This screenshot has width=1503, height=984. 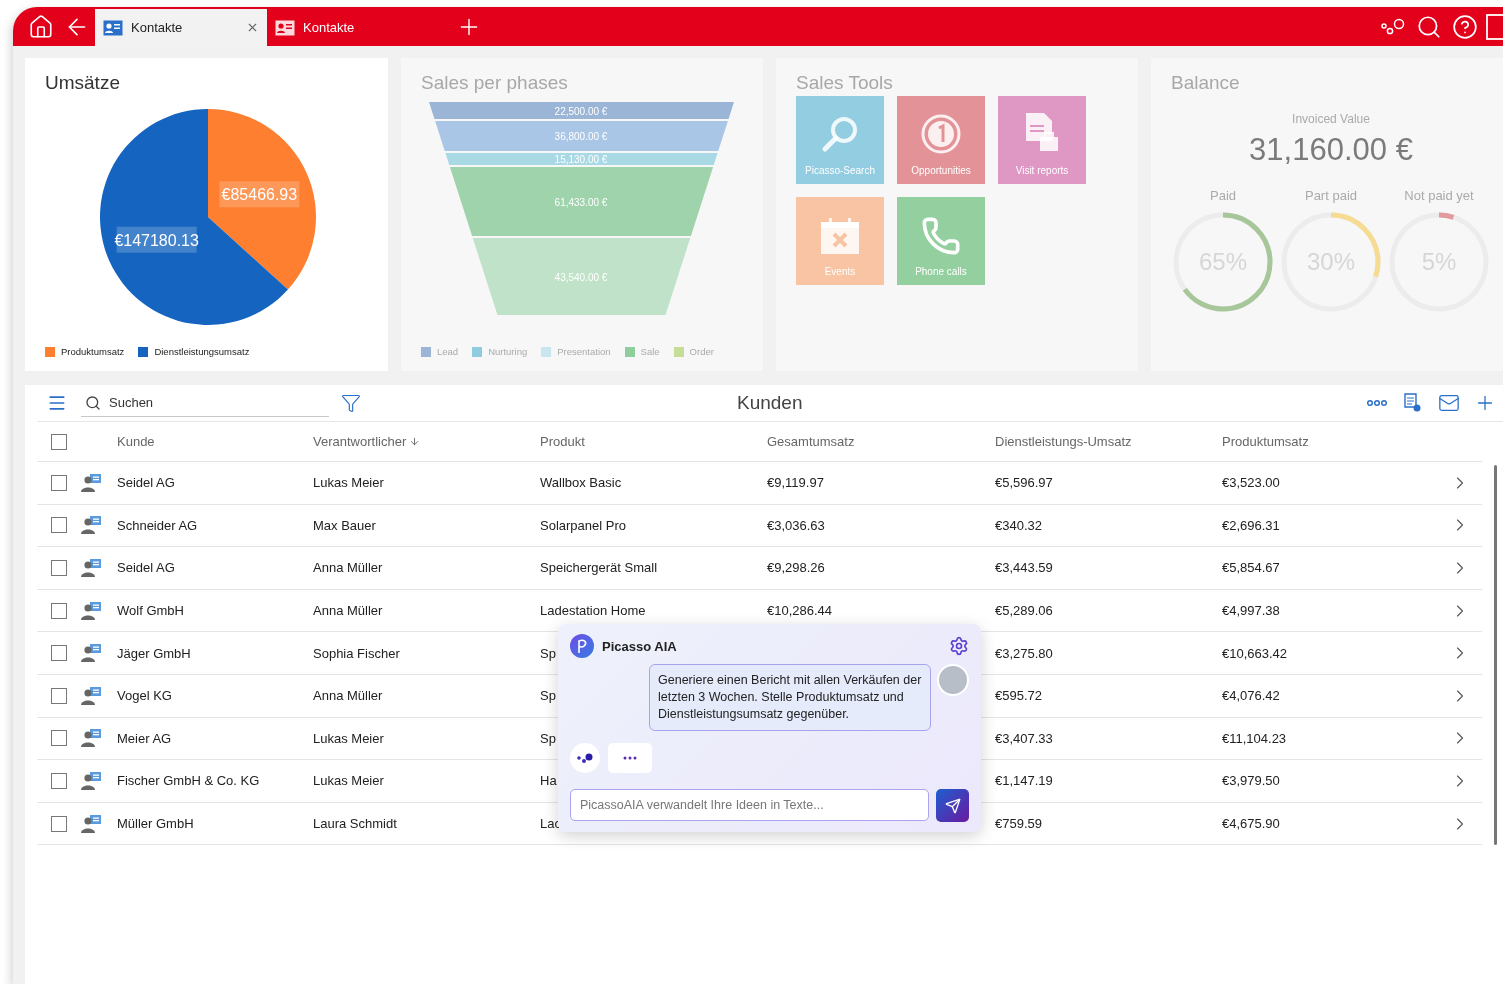 What do you see at coordinates (1251, 781) in the screenshot?
I see `table-cell: €3,979.50` at bounding box center [1251, 781].